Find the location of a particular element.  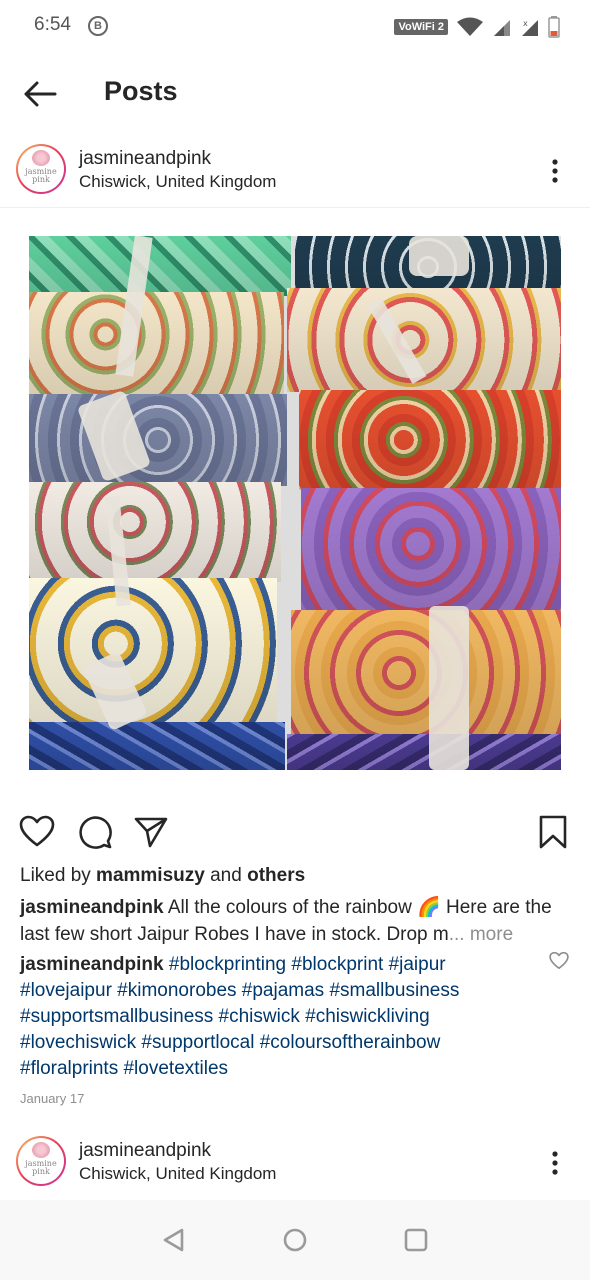

status-icons: VoWiFi 2 x is located at coordinates (477, 27).